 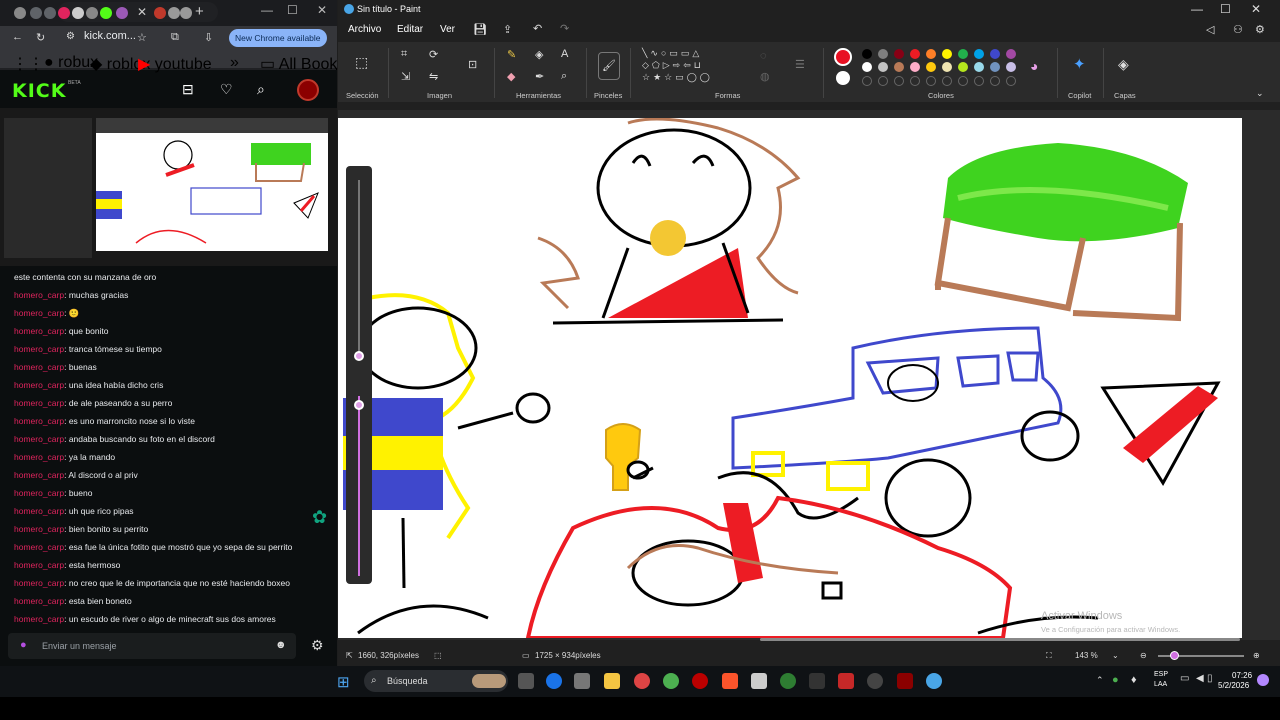 I want to click on apps-icon: ⋮⋮, so click(x=28, y=64).